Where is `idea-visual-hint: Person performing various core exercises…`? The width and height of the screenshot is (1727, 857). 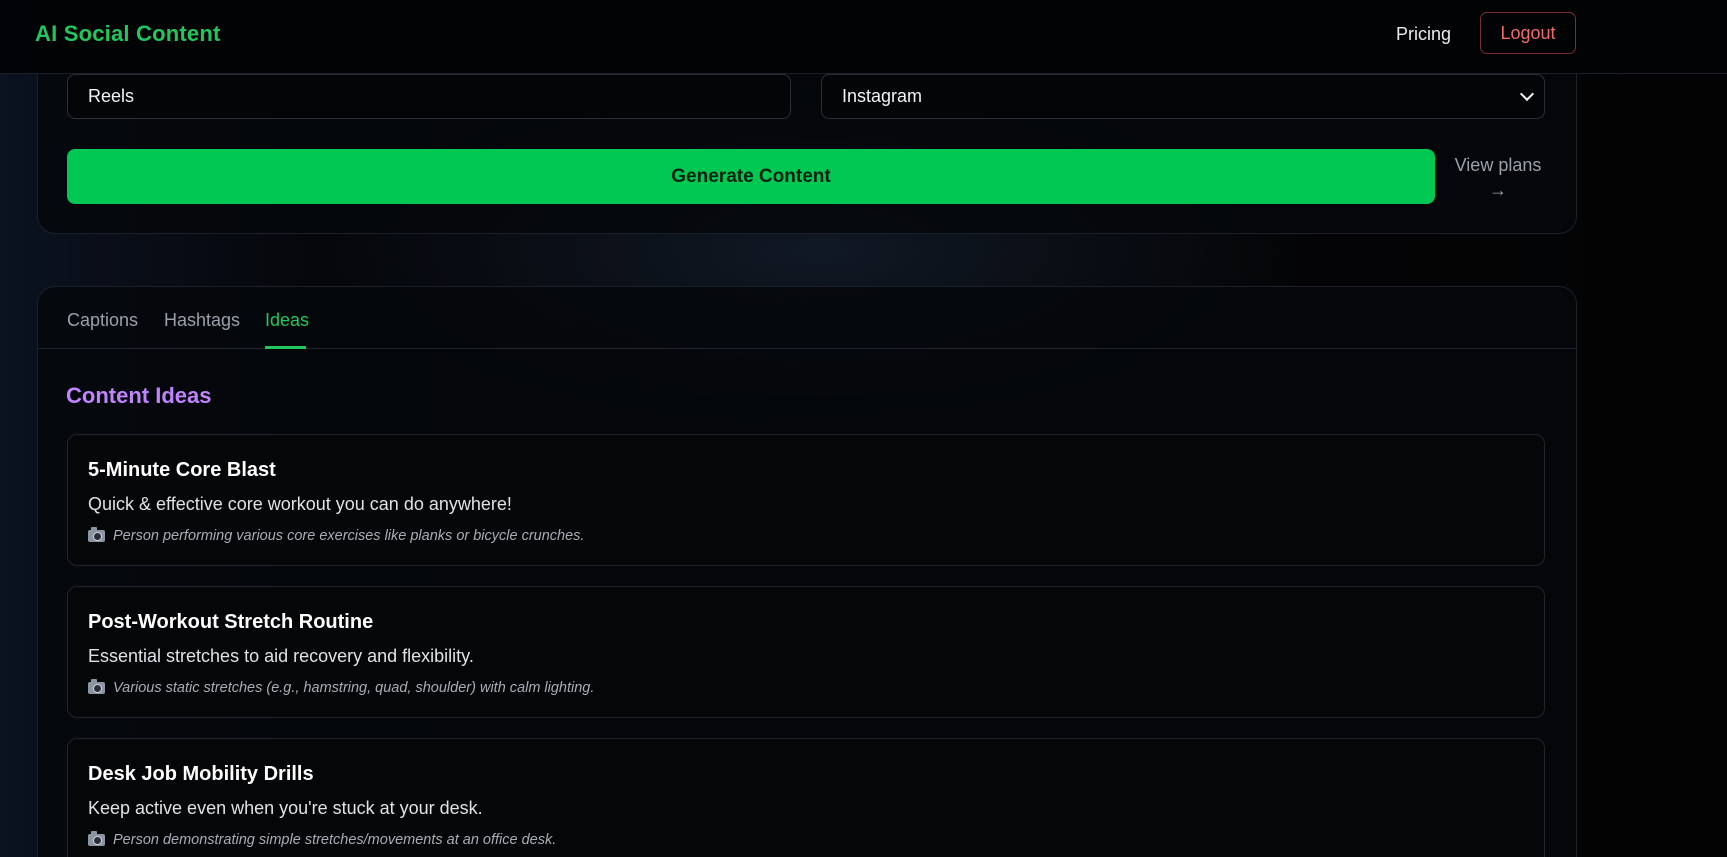 idea-visual-hint: Person performing various core exercises… is located at coordinates (336, 535).